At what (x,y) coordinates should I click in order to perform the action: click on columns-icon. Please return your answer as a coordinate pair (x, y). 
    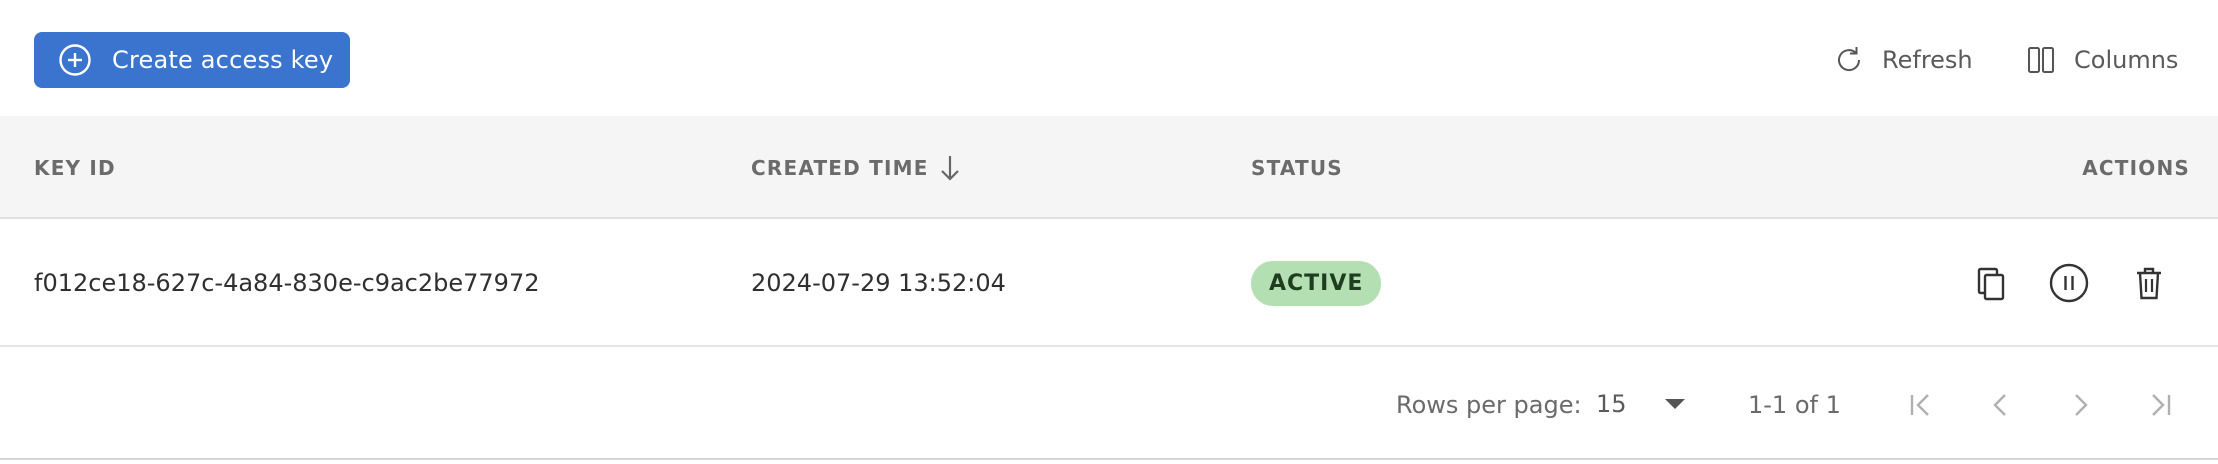
    Looking at the image, I should click on (2041, 60).